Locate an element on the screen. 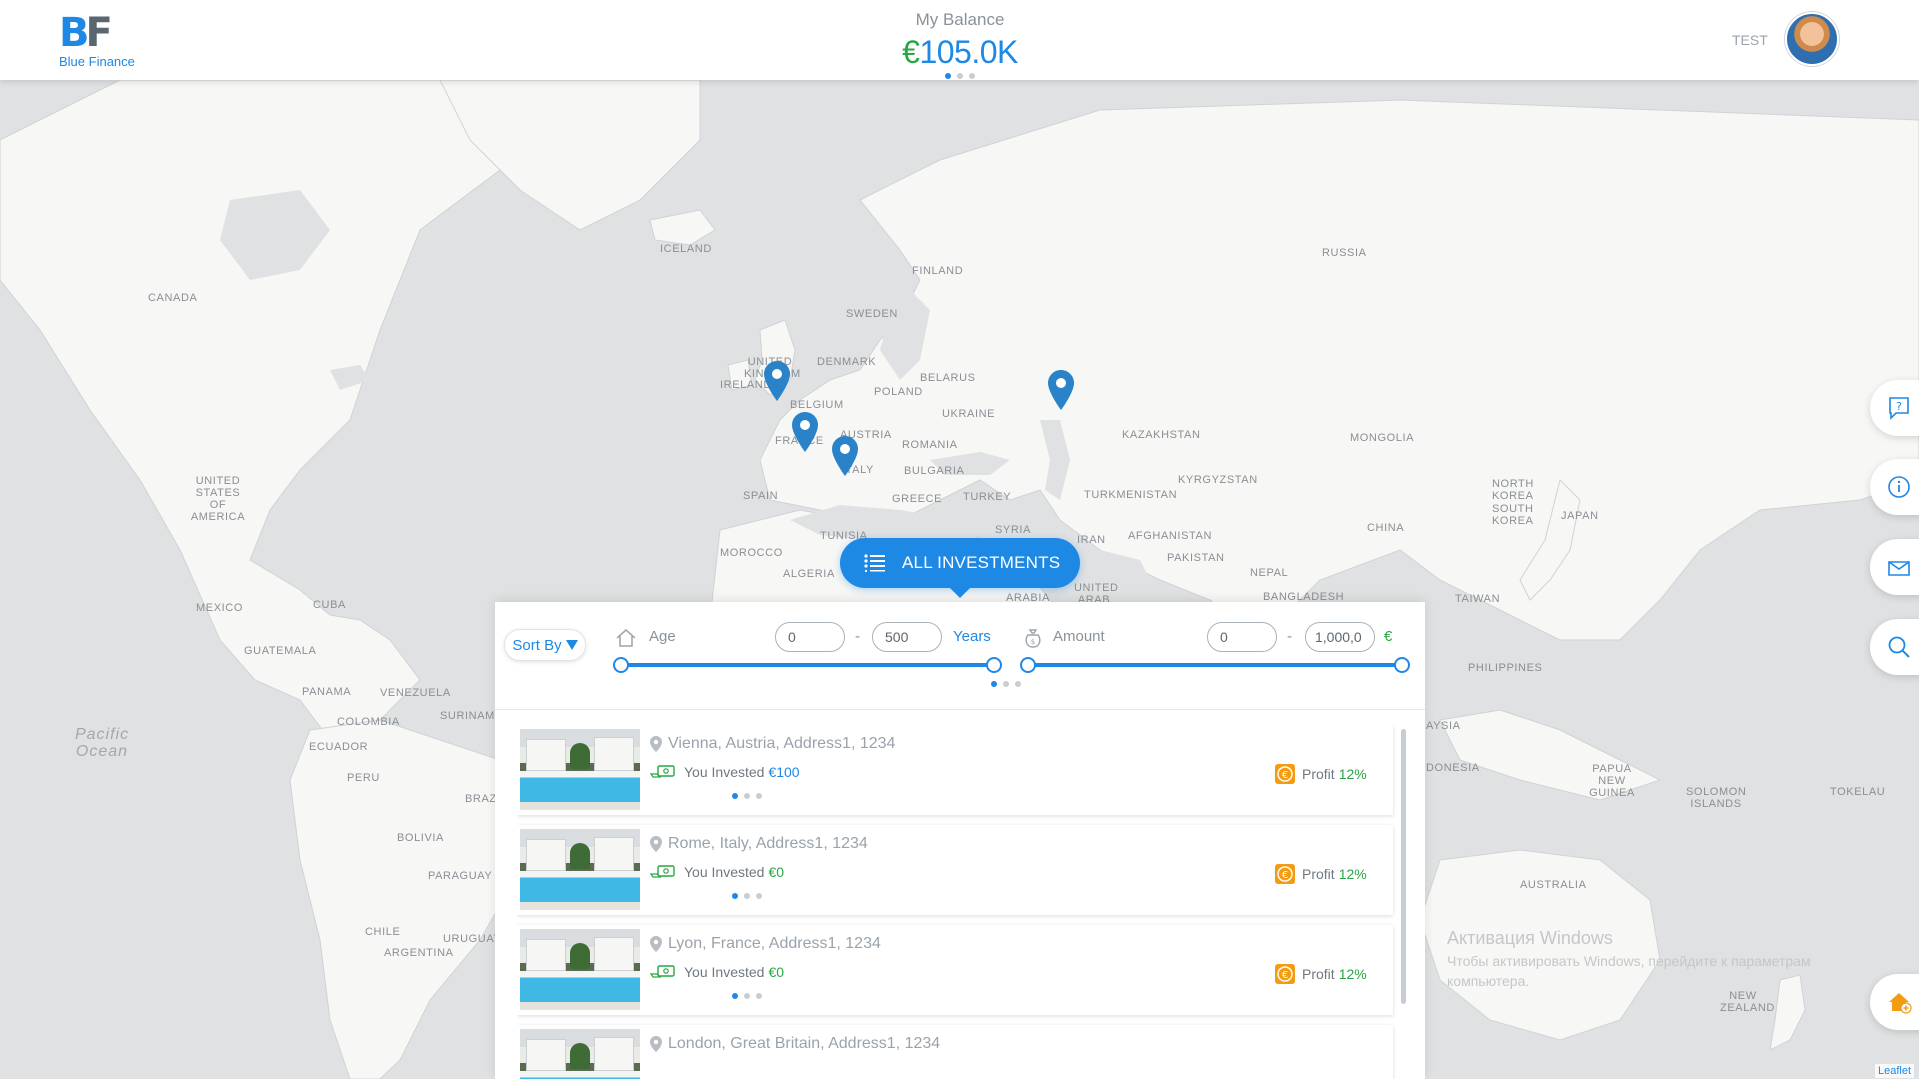 This screenshot has width=1919, height=1079. map-label: URUGUAY is located at coordinates (472, 939).